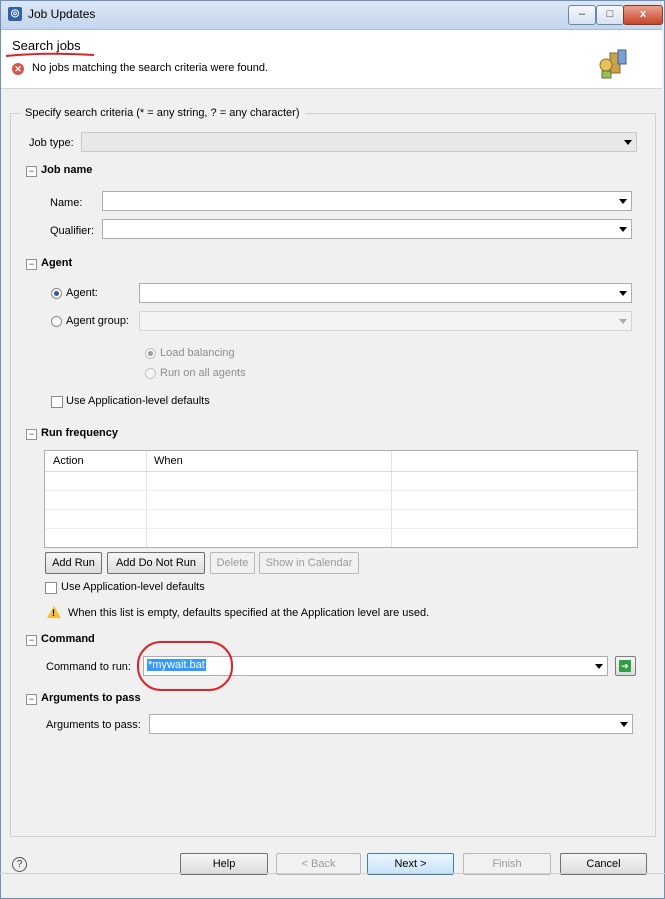 The width and height of the screenshot is (665, 899). What do you see at coordinates (57, 263) in the screenshot?
I see `agent-section-title: Agent` at bounding box center [57, 263].